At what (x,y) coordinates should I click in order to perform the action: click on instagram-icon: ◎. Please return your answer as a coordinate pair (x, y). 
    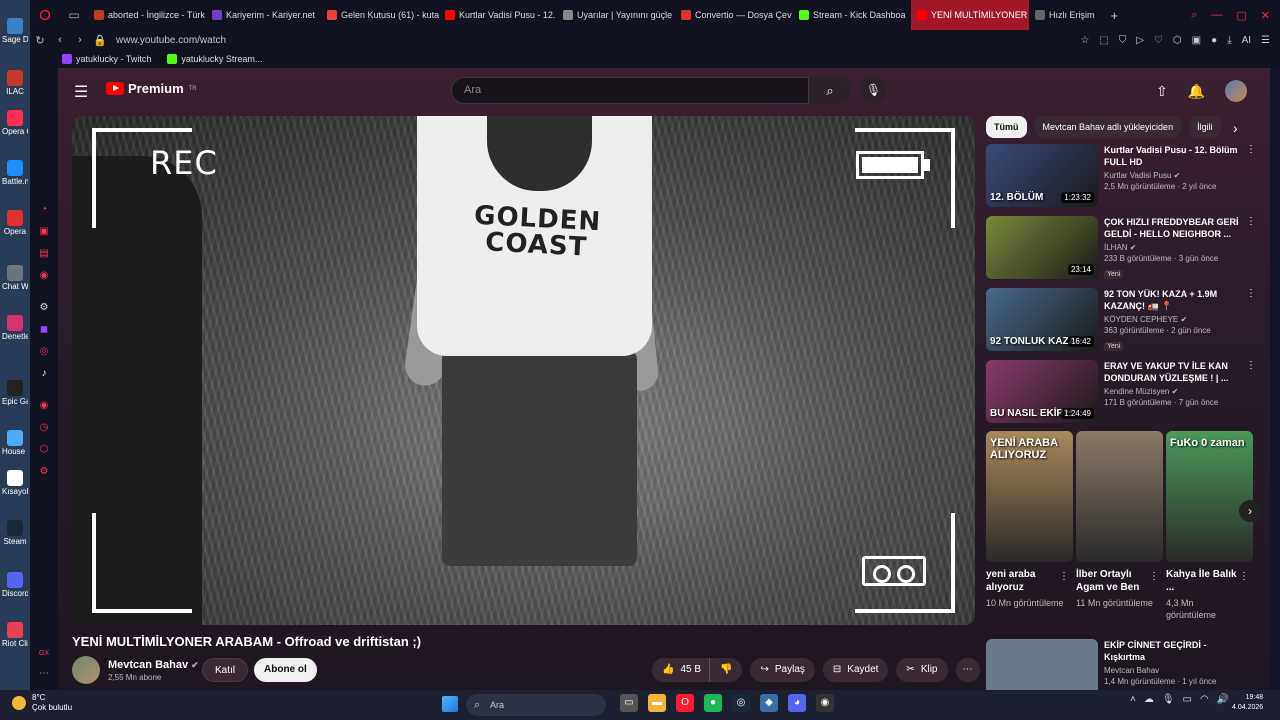
    Looking at the image, I should click on (44, 352).